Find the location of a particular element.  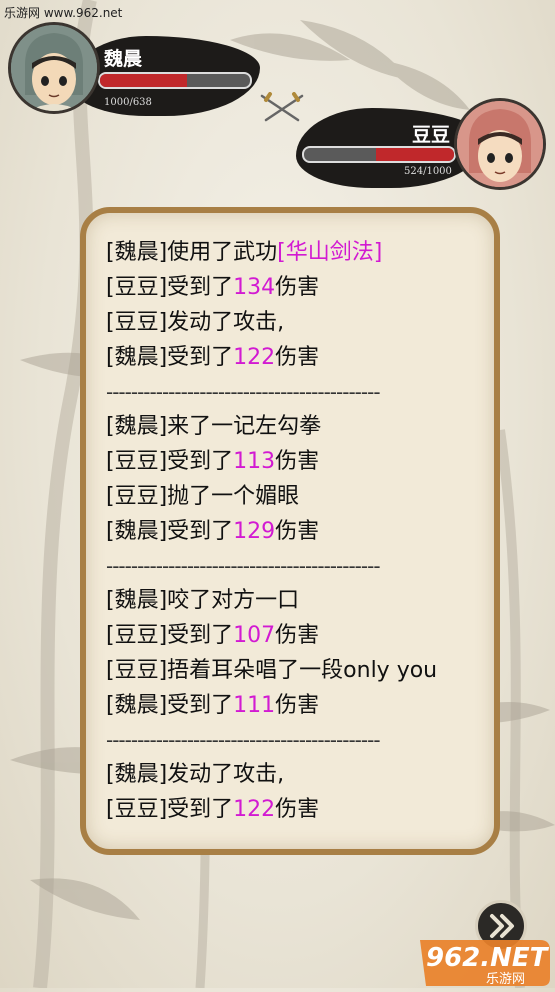

site-logo: 962.NET 乐游网 is located at coordinates (485, 961).